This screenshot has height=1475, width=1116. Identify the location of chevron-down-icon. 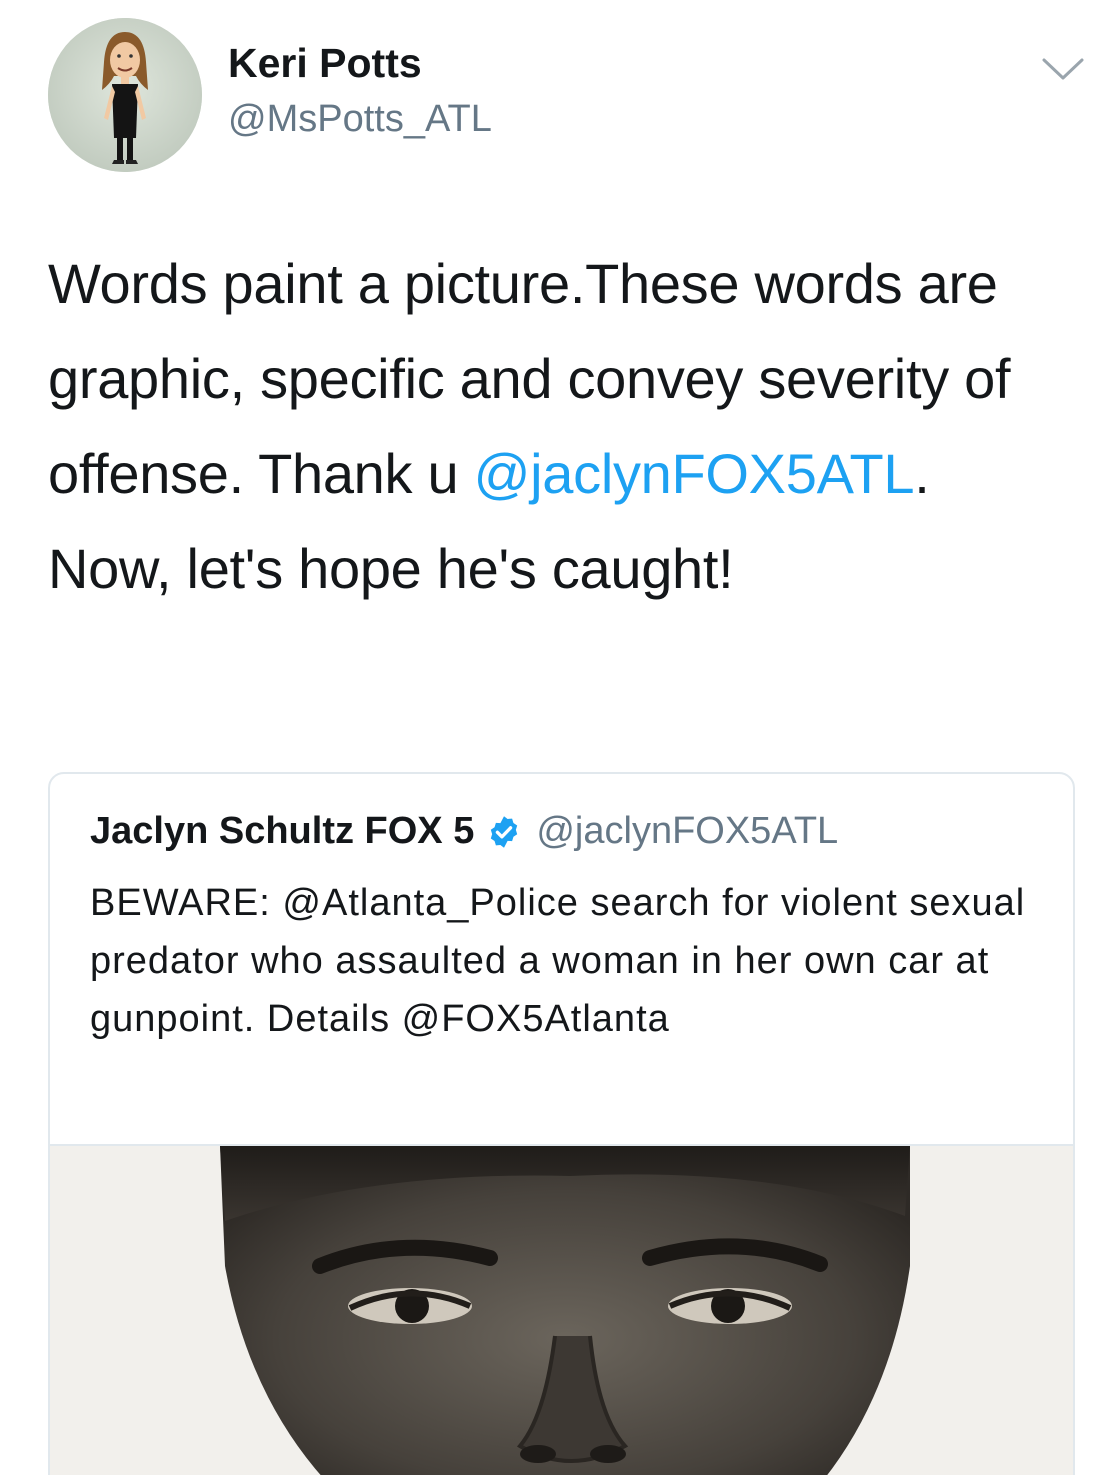
(1063, 69).